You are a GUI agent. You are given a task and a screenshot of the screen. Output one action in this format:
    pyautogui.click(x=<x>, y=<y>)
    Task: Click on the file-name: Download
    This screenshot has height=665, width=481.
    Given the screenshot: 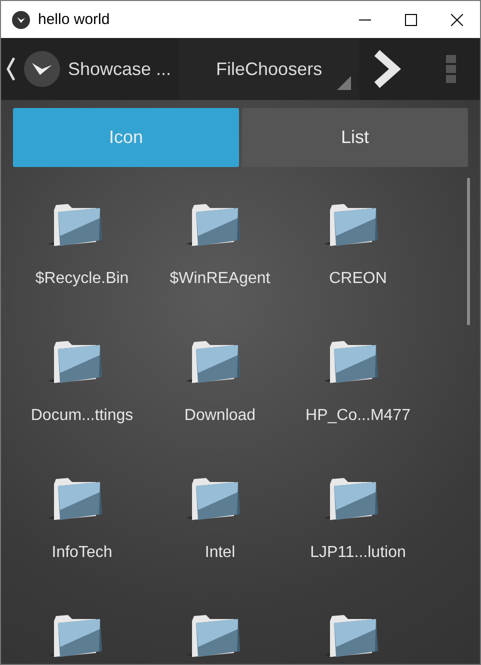 What is the action you would take?
    pyautogui.click(x=220, y=416)
    